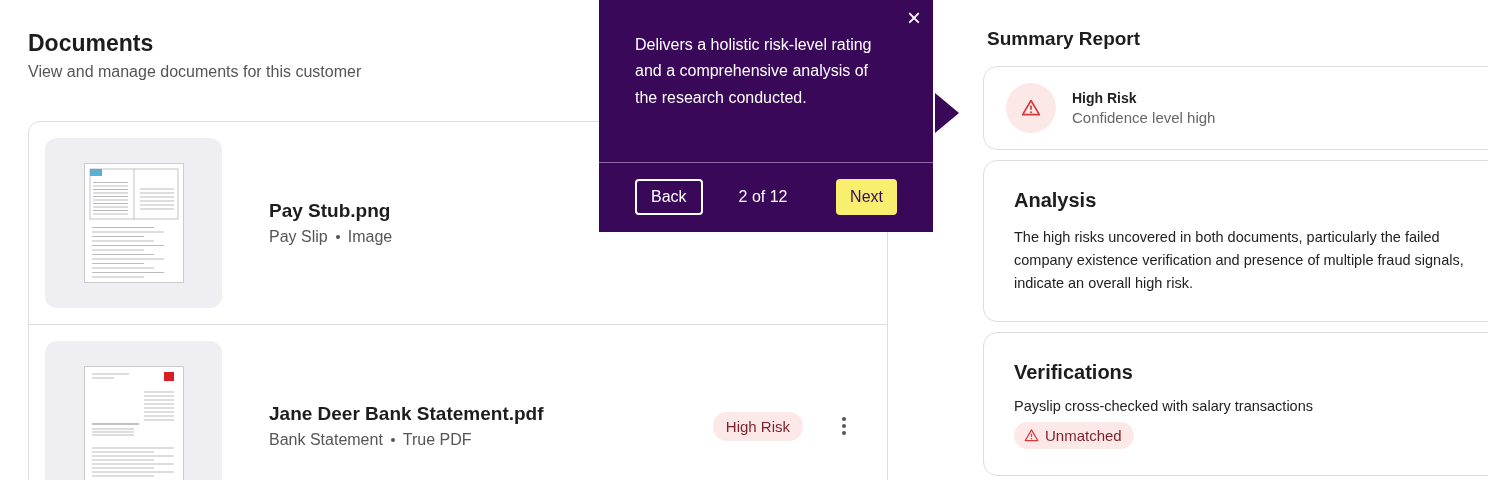 Image resolution: width=1488 pixels, height=480 pixels. What do you see at coordinates (195, 72) in the screenshot?
I see `section-subtitle: View and manage documents for this customer` at bounding box center [195, 72].